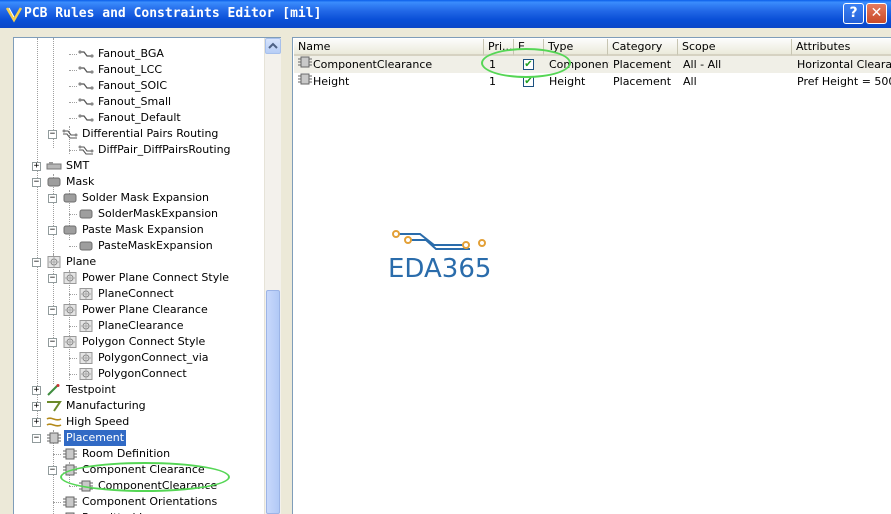  Describe the element at coordinates (88, 422) in the screenshot. I see `tree-item: High Speed` at that location.